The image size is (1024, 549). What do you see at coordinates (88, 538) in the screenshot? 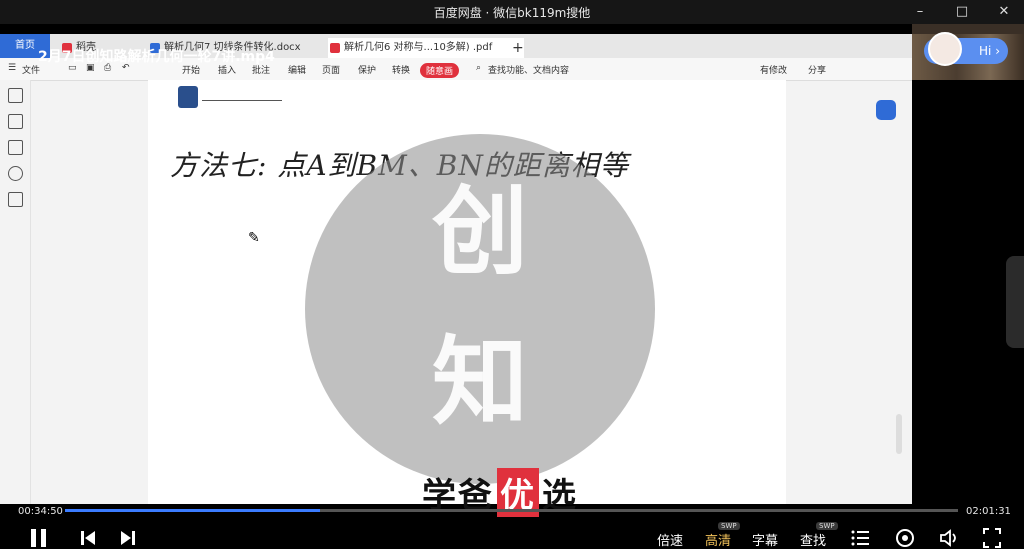
I see `previous-icon` at bounding box center [88, 538].